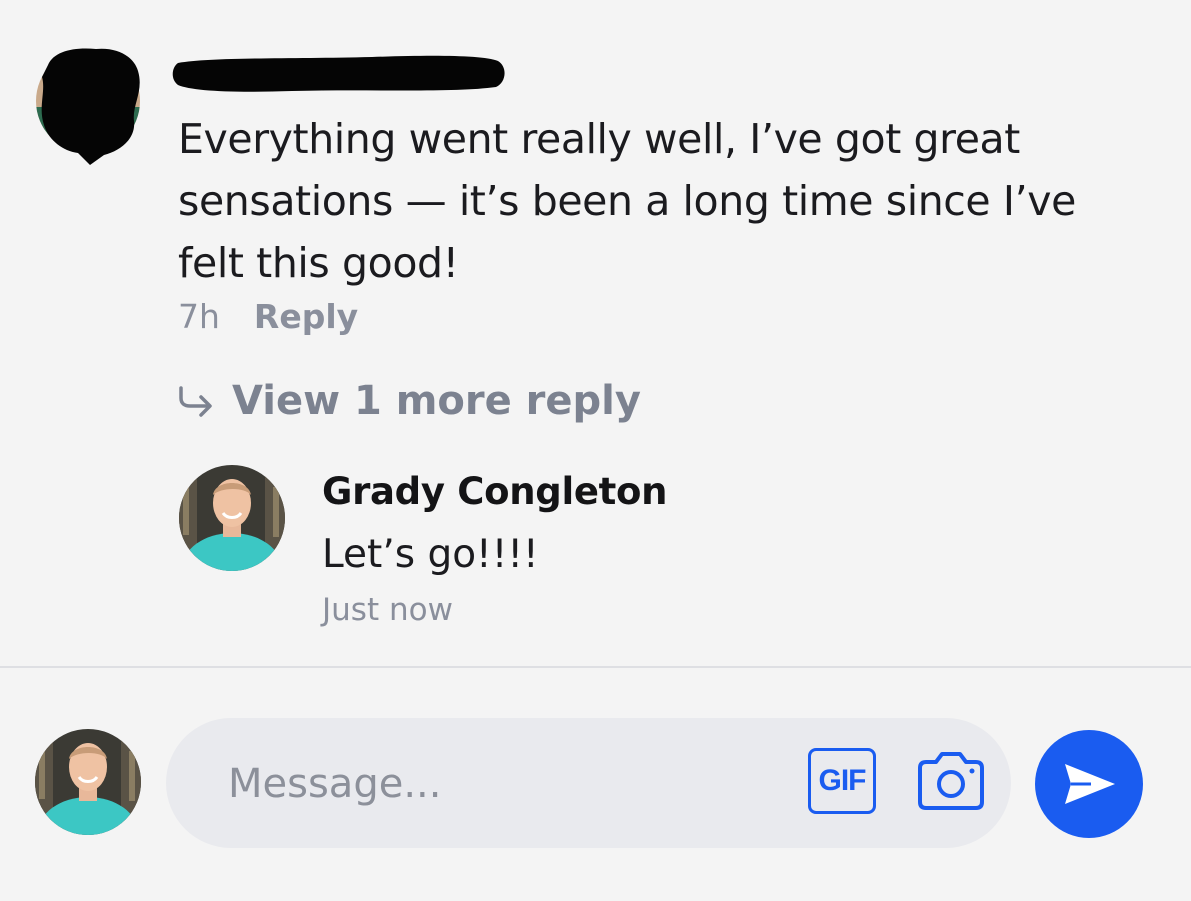 The image size is (1191, 901). I want to click on current-user-avatar, so click(88, 782).